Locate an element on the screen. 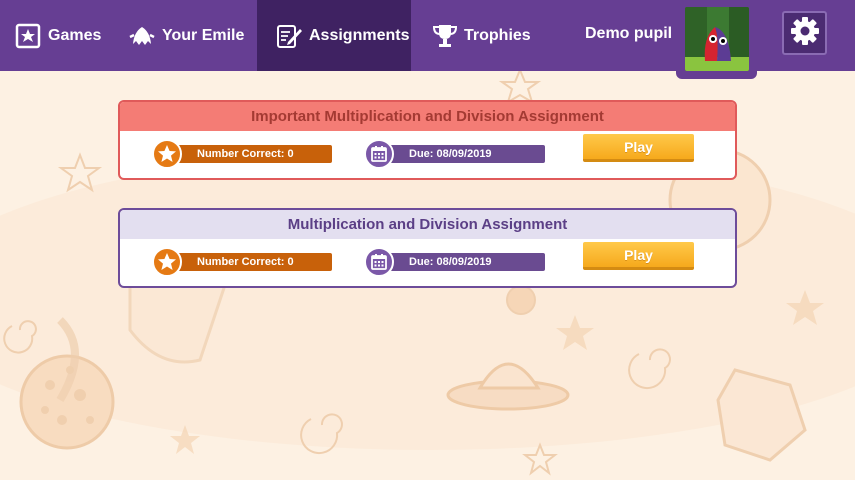 The height and width of the screenshot is (480, 855). gear-icon is located at coordinates (805, 33).